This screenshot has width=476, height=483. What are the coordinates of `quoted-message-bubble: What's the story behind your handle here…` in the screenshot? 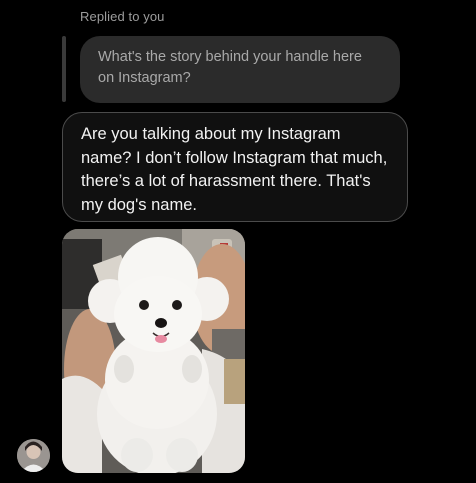 It's located at (240, 69).